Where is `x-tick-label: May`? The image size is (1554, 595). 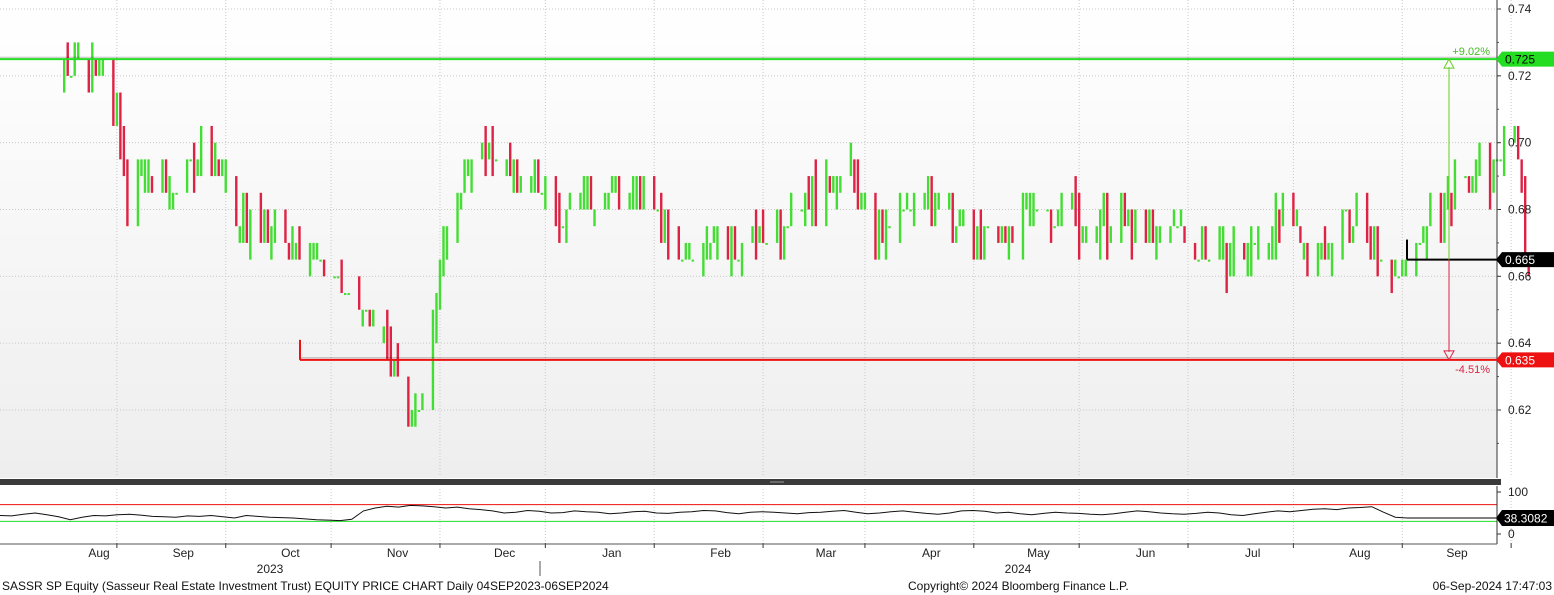
x-tick-label: May is located at coordinates (1038, 553).